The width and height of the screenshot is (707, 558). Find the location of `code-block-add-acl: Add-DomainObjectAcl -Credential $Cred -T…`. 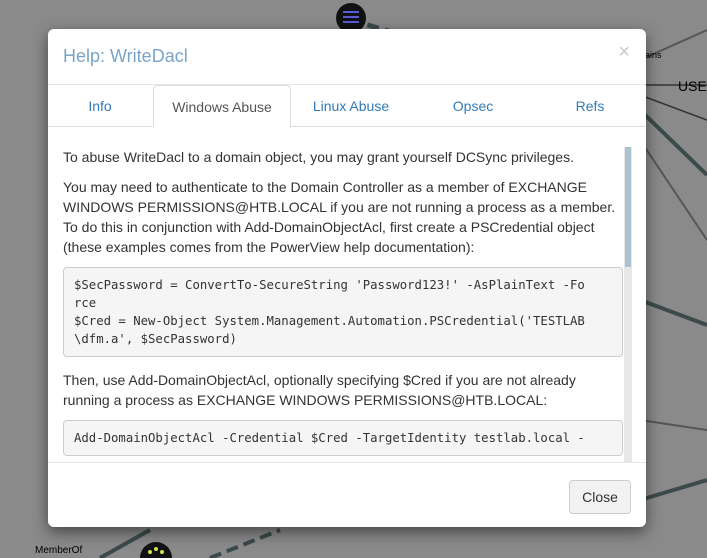

code-block-add-acl: Add-DomainObjectAcl -Credential $Cred -T… is located at coordinates (343, 438).